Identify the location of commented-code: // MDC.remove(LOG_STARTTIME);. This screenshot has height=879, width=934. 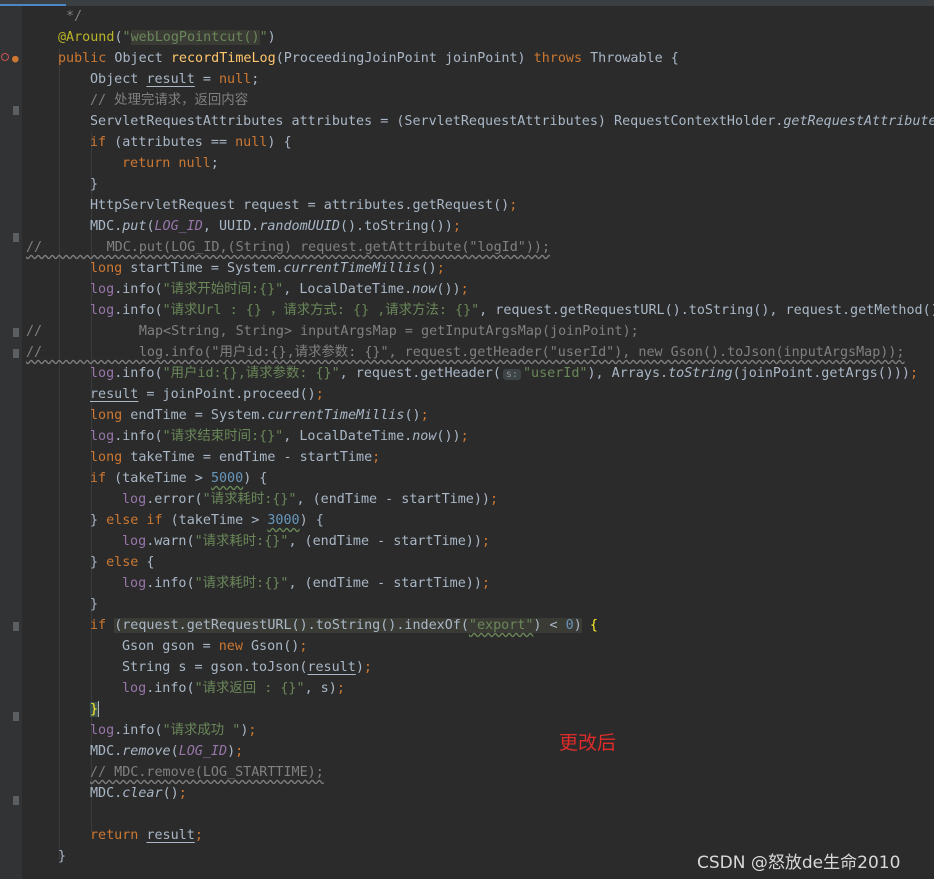
(207, 772).